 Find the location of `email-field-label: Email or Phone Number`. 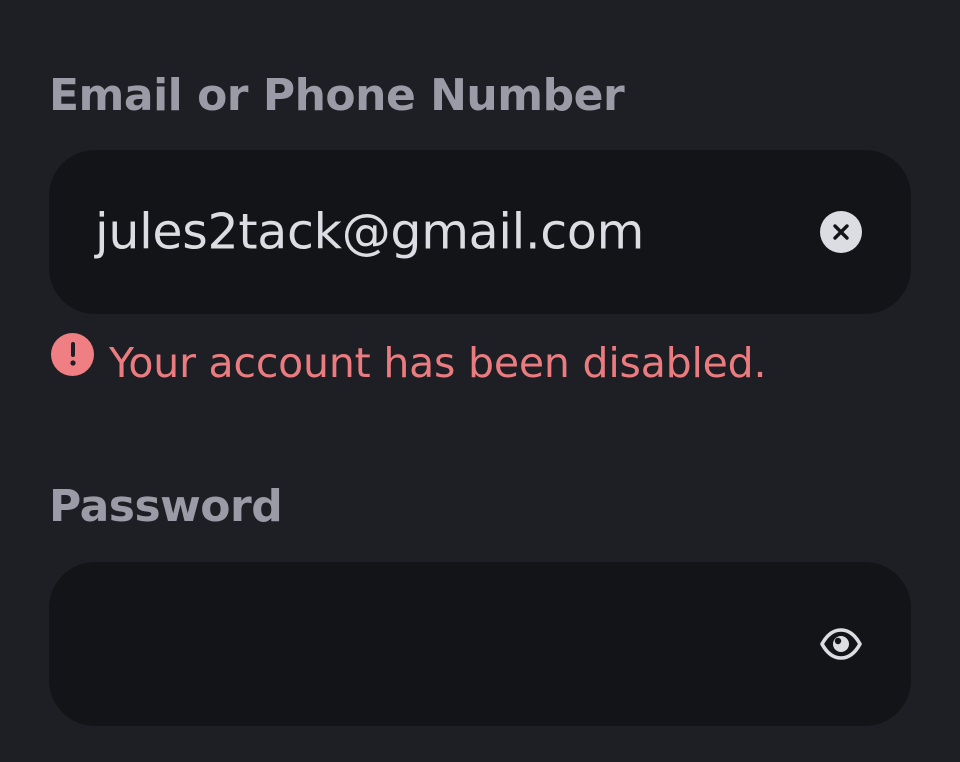

email-field-label: Email or Phone Number is located at coordinates (337, 95).